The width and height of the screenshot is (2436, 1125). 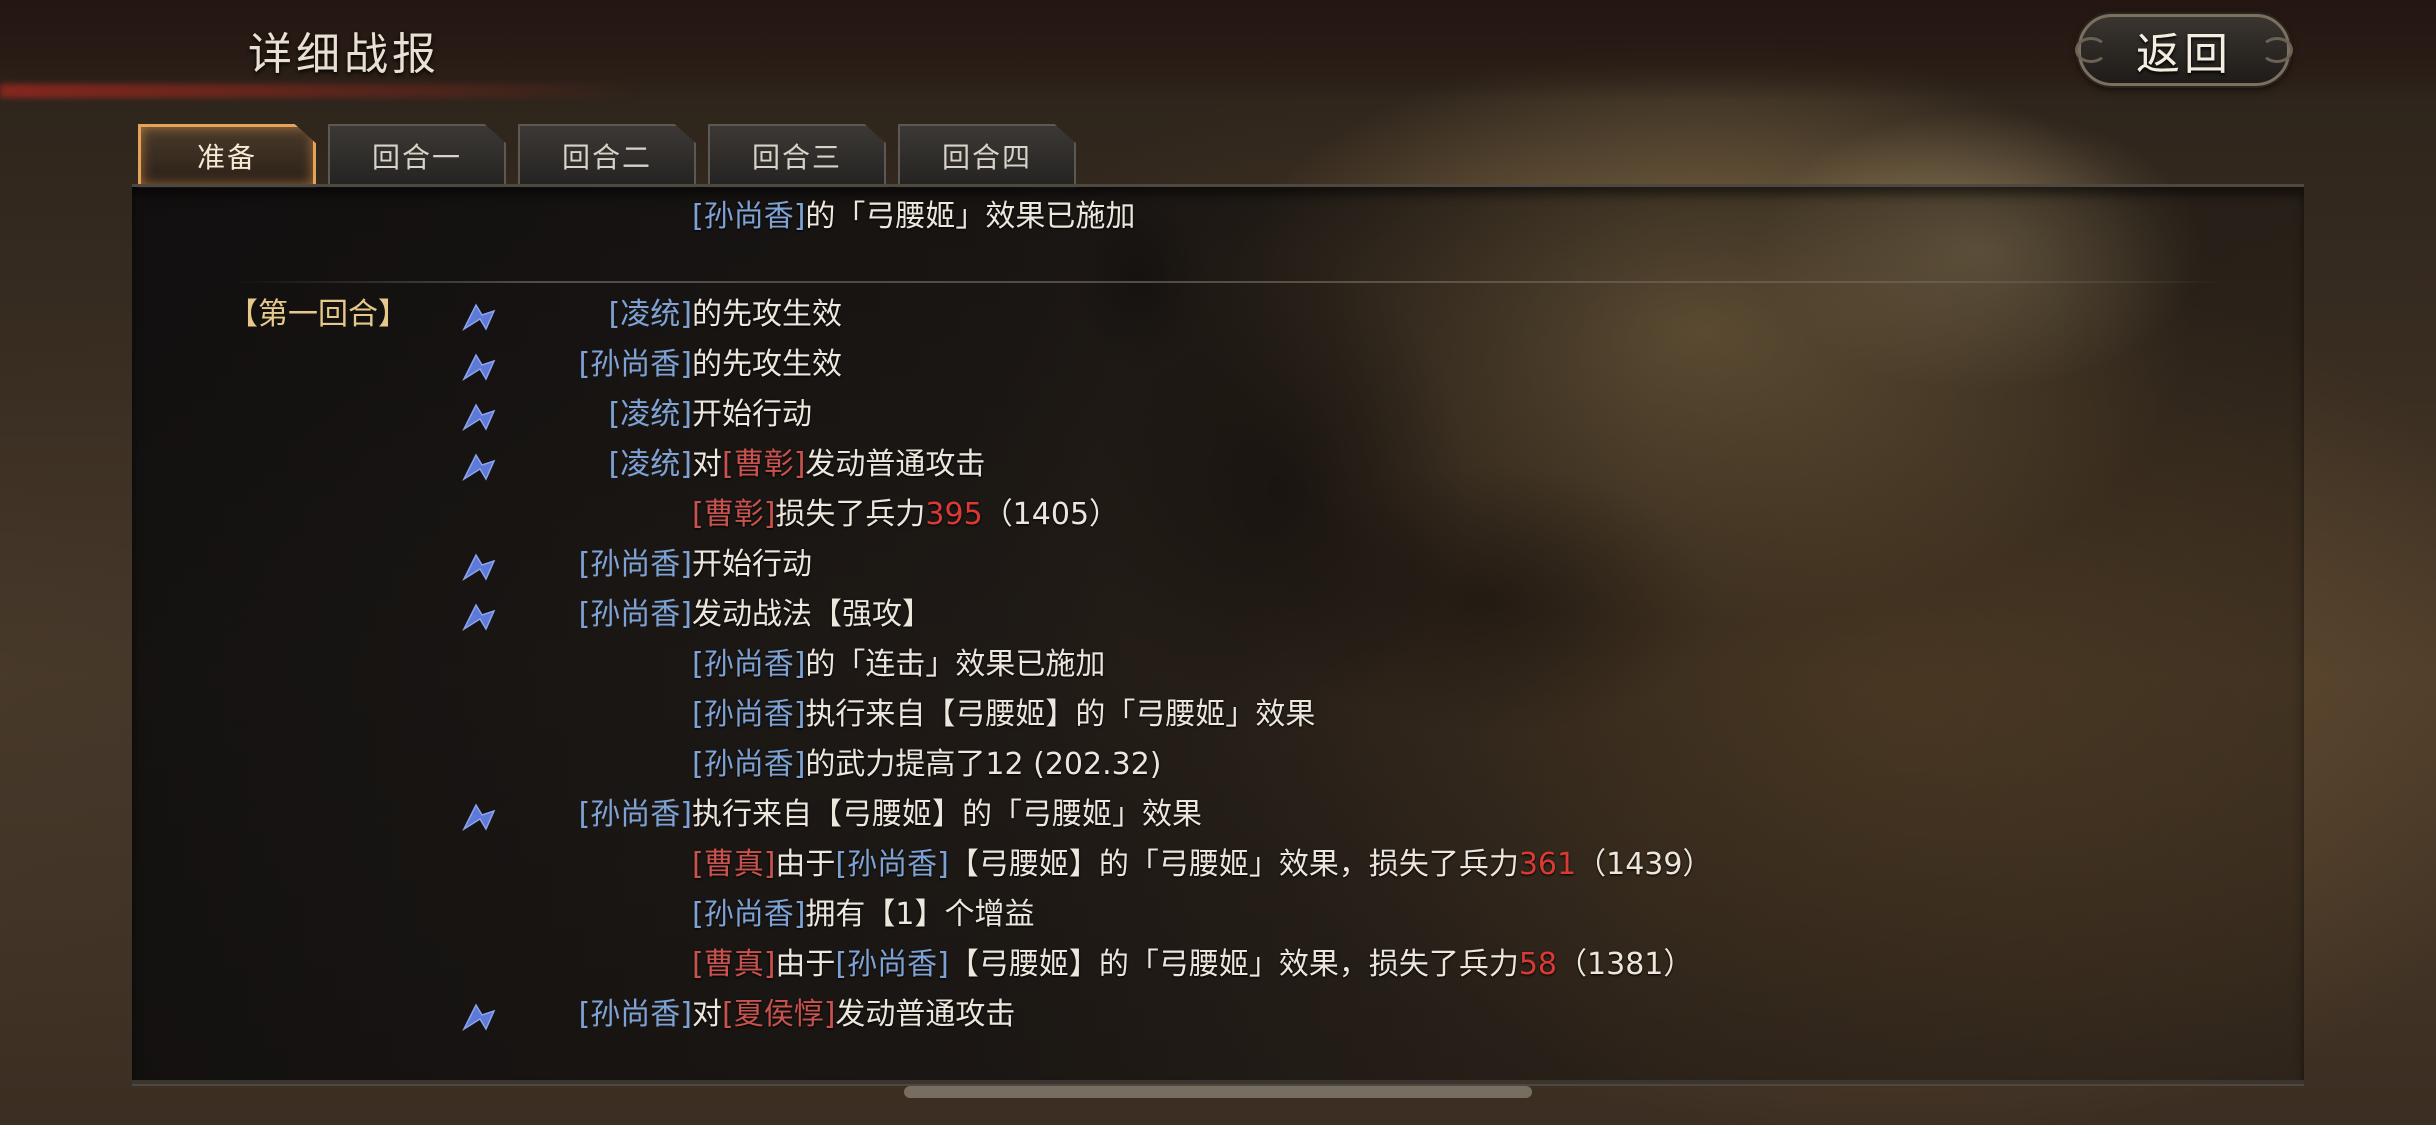 I want to click on report-line: [孙尚香]拥有【1】个增益, so click(x=863, y=915).